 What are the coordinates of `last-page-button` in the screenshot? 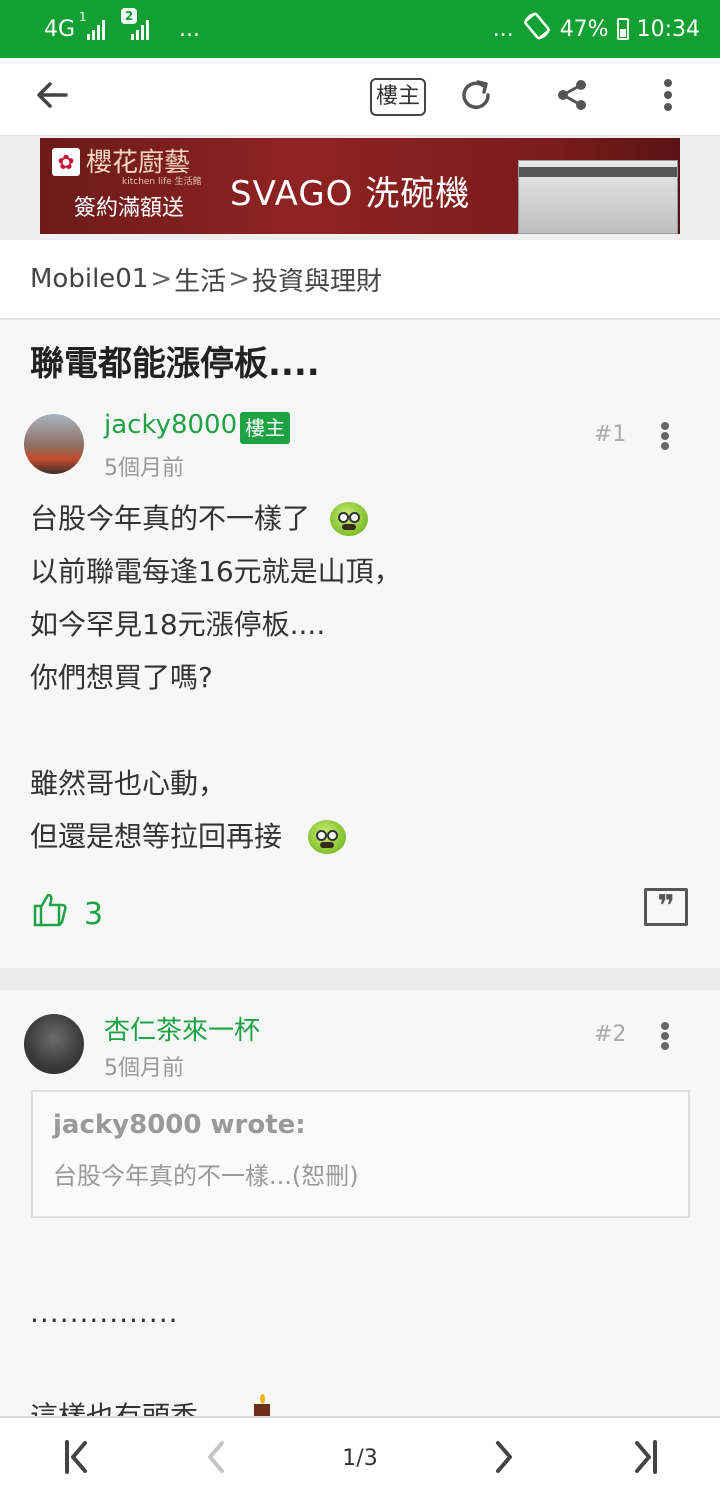 It's located at (646, 1457).